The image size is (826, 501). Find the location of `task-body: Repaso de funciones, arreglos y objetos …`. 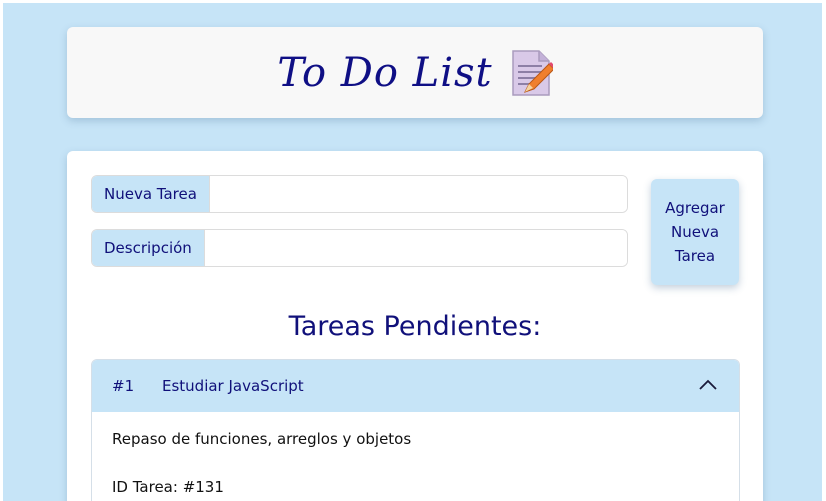

task-body: Repaso de funciones, arreglos y objetos … is located at coordinates (415, 456).